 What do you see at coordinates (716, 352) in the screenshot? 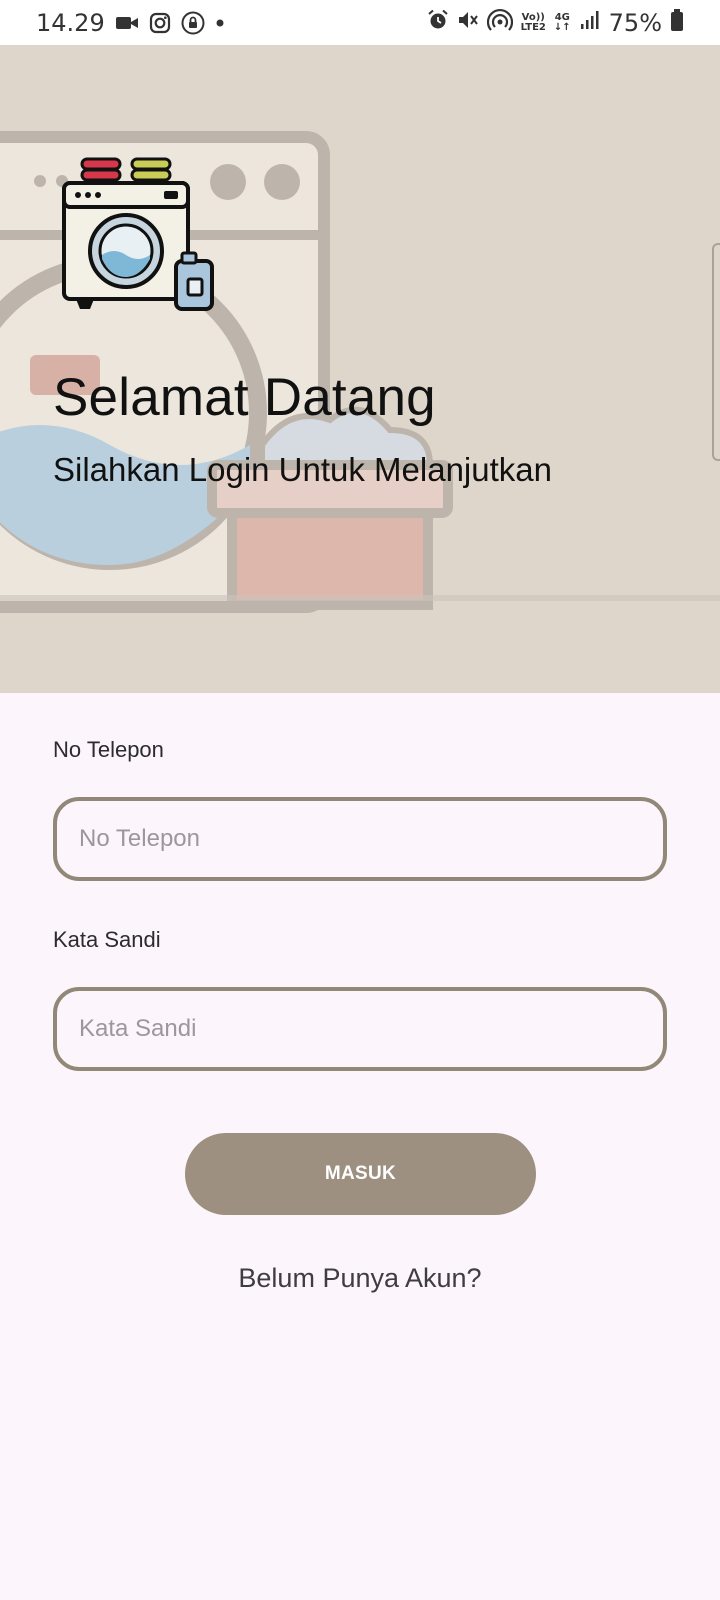
I see `edge-panel-handle` at bounding box center [716, 352].